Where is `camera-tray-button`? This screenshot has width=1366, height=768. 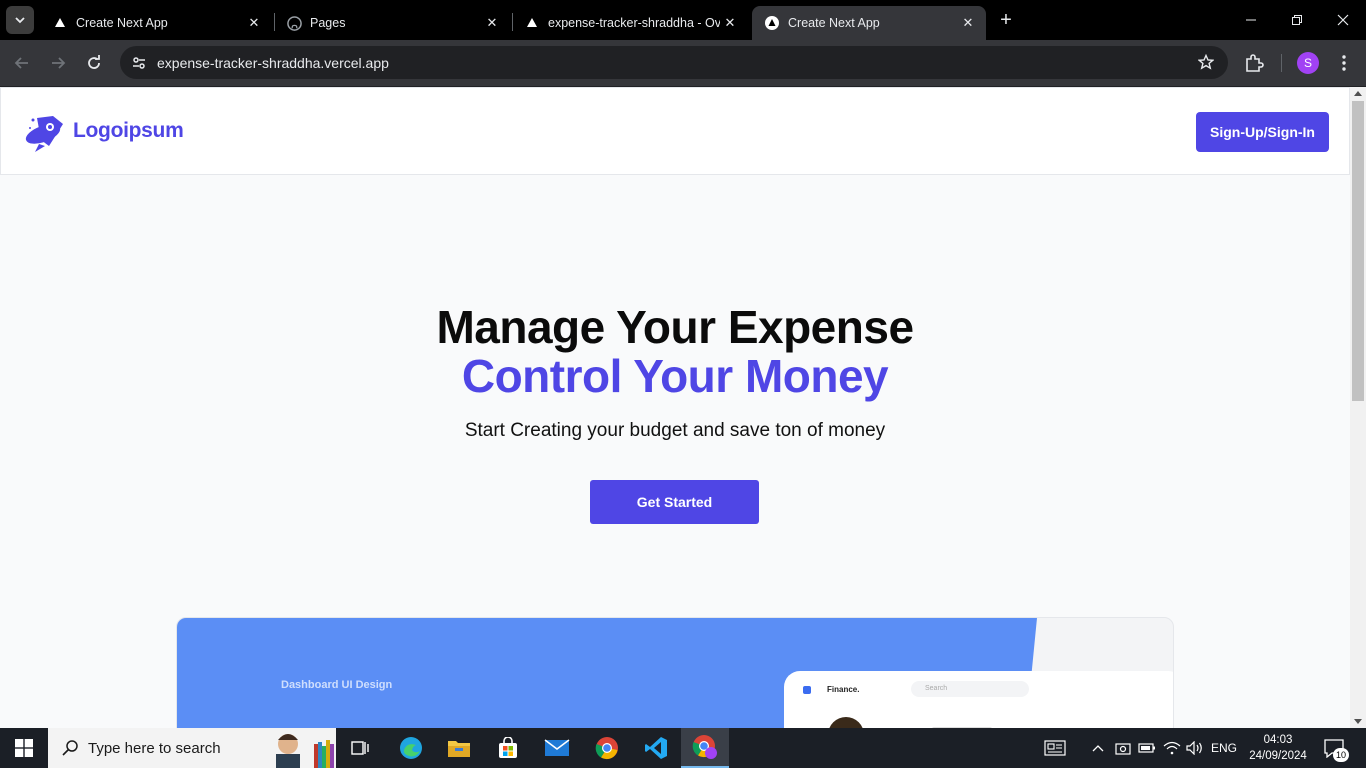
camera-tray-button is located at coordinates (1123, 748).